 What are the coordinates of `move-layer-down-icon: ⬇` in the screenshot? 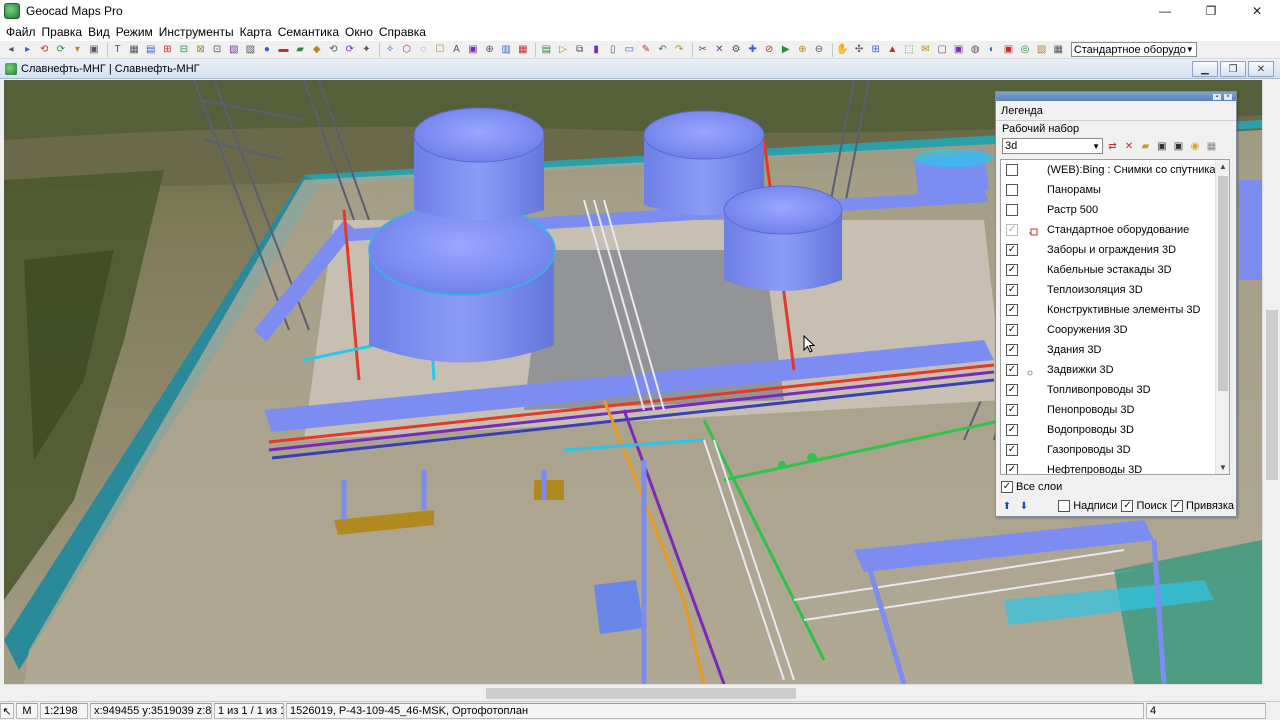 It's located at (1024, 506).